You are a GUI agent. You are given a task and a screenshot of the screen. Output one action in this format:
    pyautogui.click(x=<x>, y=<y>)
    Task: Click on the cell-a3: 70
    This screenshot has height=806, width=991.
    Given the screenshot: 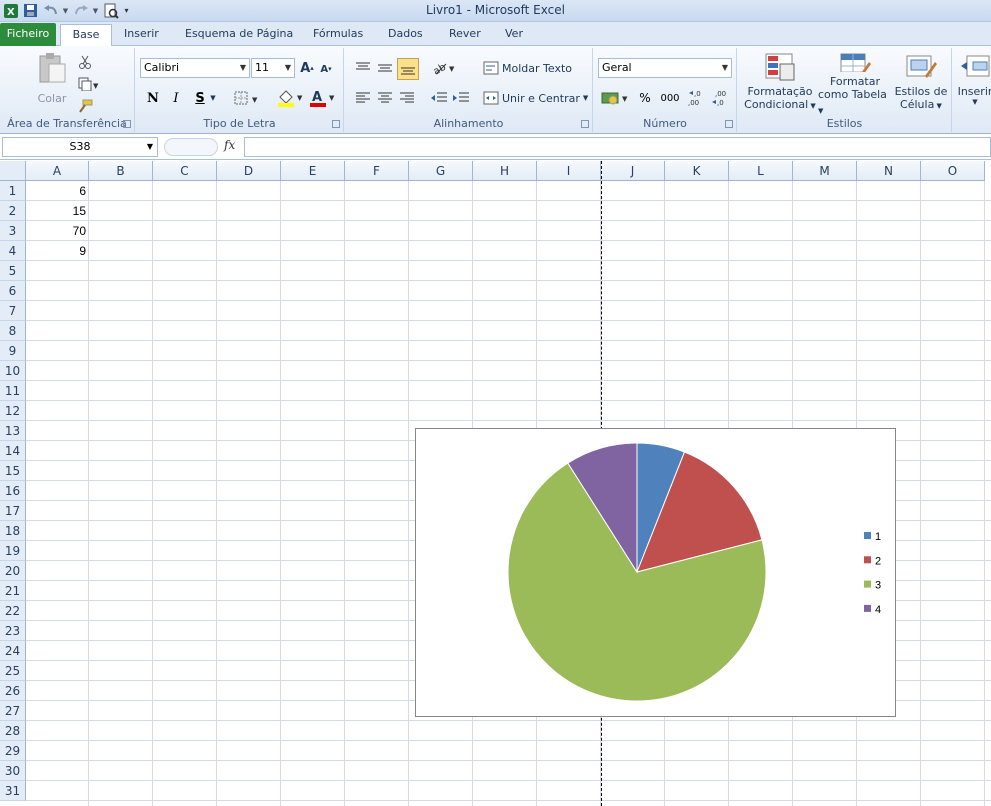 What is the action you would take?
    pyautogui.click(x=57, y=231)
    